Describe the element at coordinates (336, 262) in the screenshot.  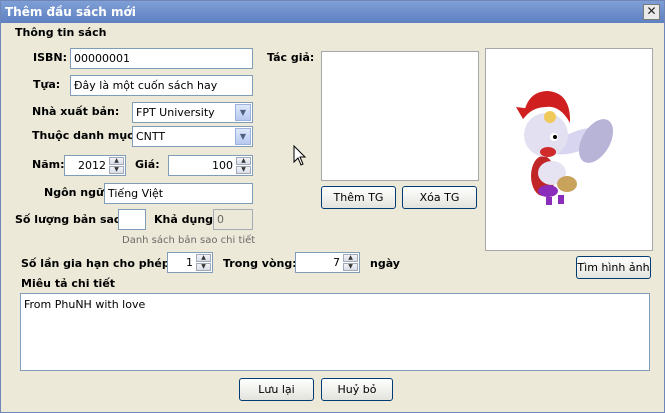
I see `within-value: 7` at that location.